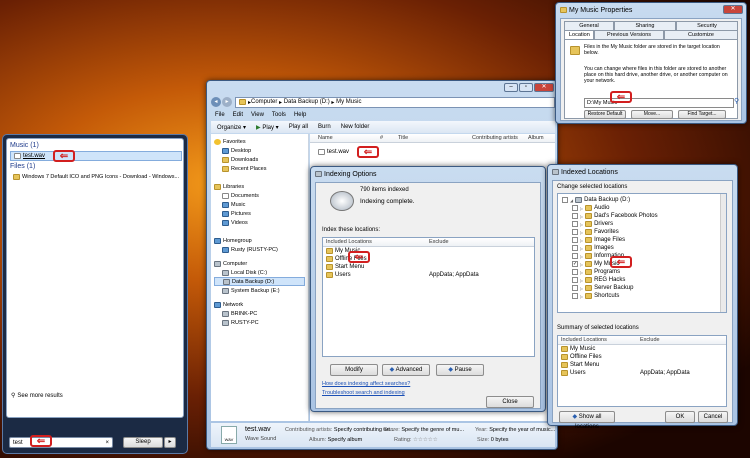 The image size is (750, 458). Describe the element at coordinates (589, 25) in the screenshot. I see `tab-general: General` at that location.